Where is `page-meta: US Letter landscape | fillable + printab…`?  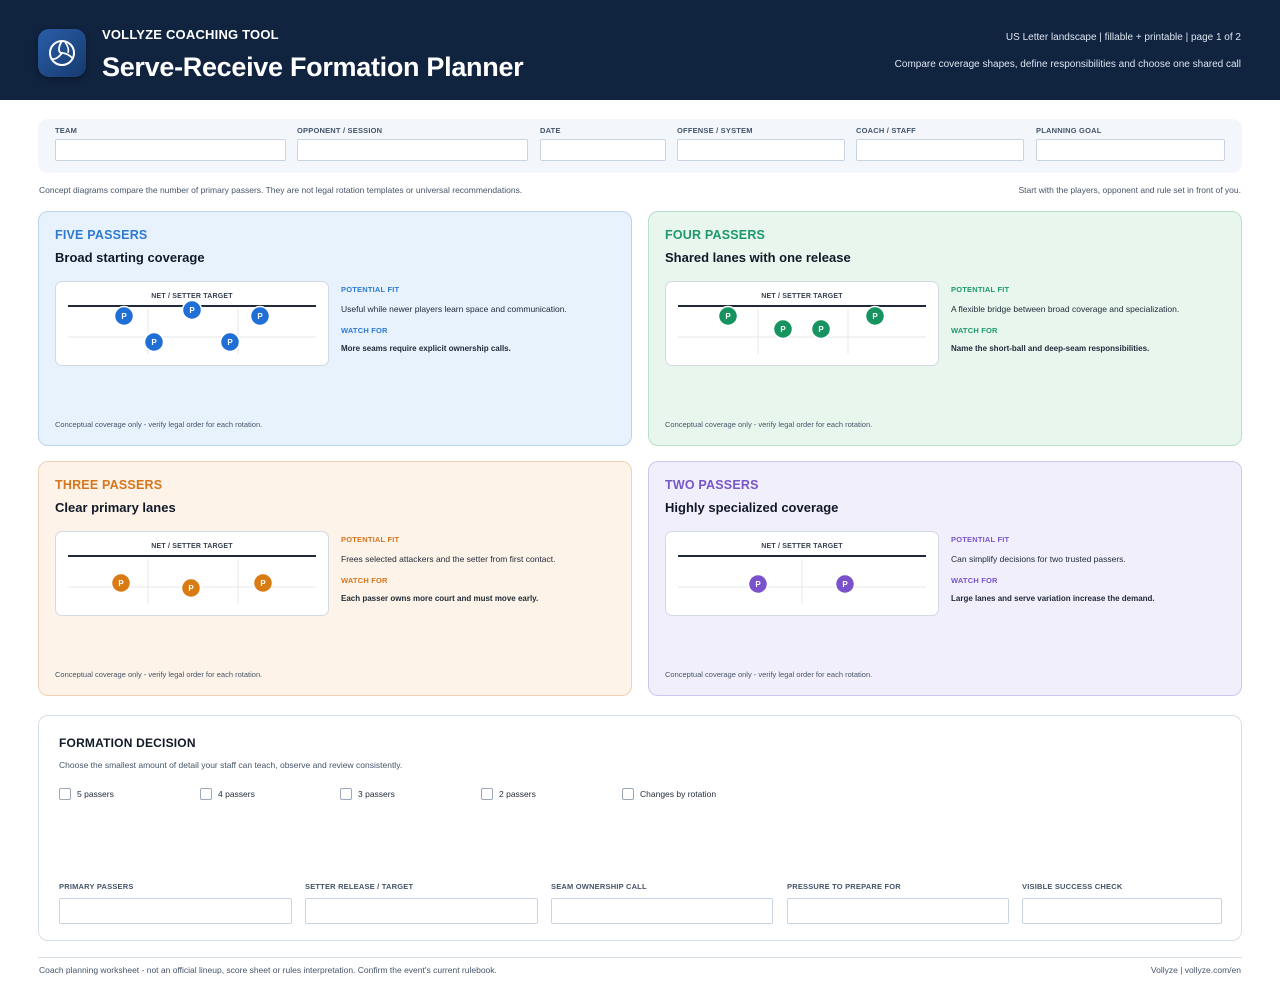 page-meta: US Letter landscape | fillable + printab… is located at coordinates (1123, 37).